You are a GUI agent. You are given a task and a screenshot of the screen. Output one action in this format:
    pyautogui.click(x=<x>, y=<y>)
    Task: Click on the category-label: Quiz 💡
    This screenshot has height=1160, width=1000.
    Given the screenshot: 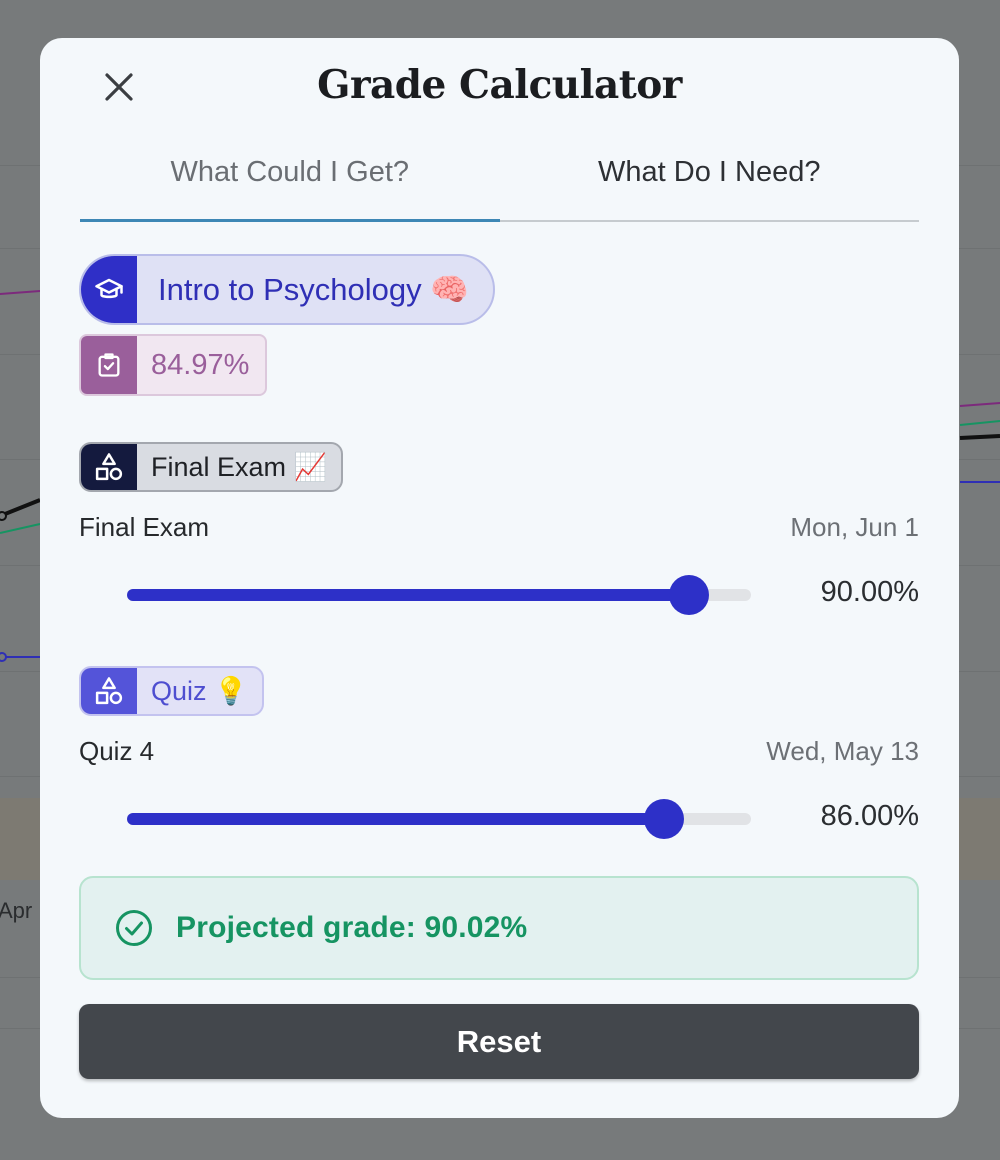 What is the action you would take?
    pyautogui.click(x=199, y=691)
    